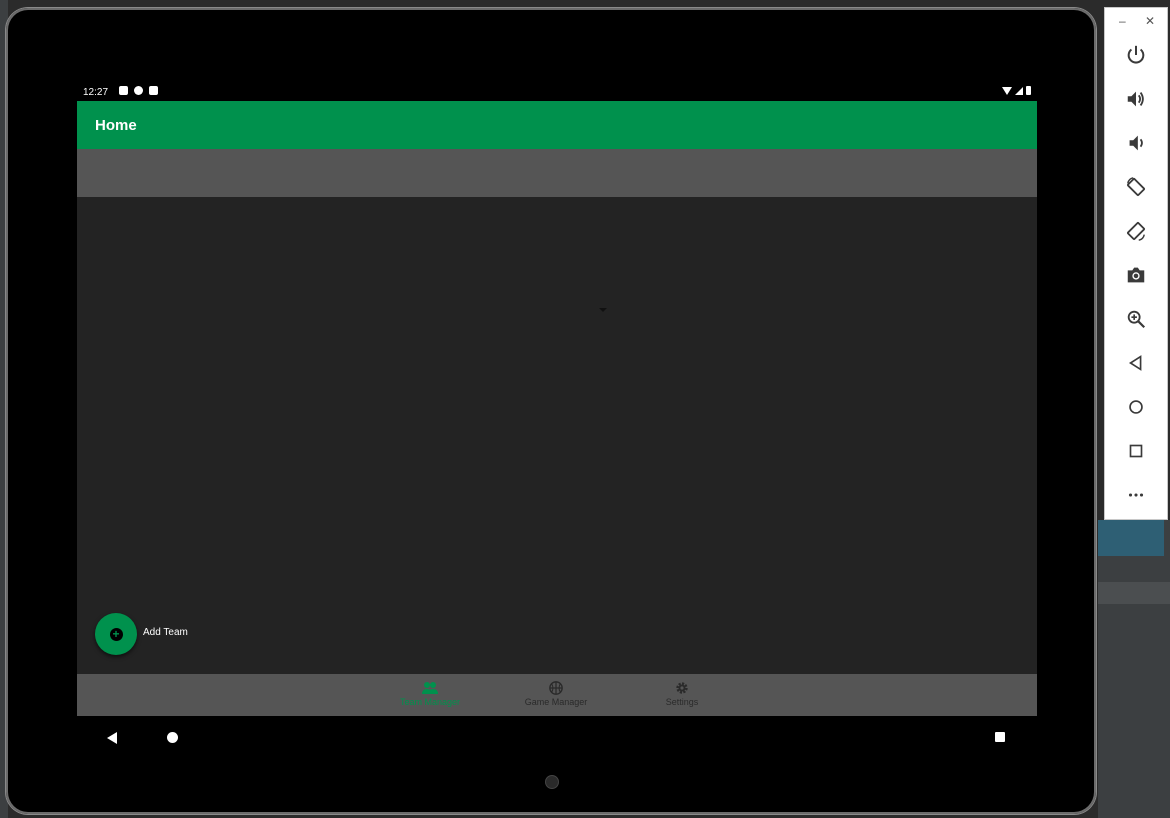 This screenshot has height=818, width=1170. I want to click on zoom-in-icon, so click(1136, 319).